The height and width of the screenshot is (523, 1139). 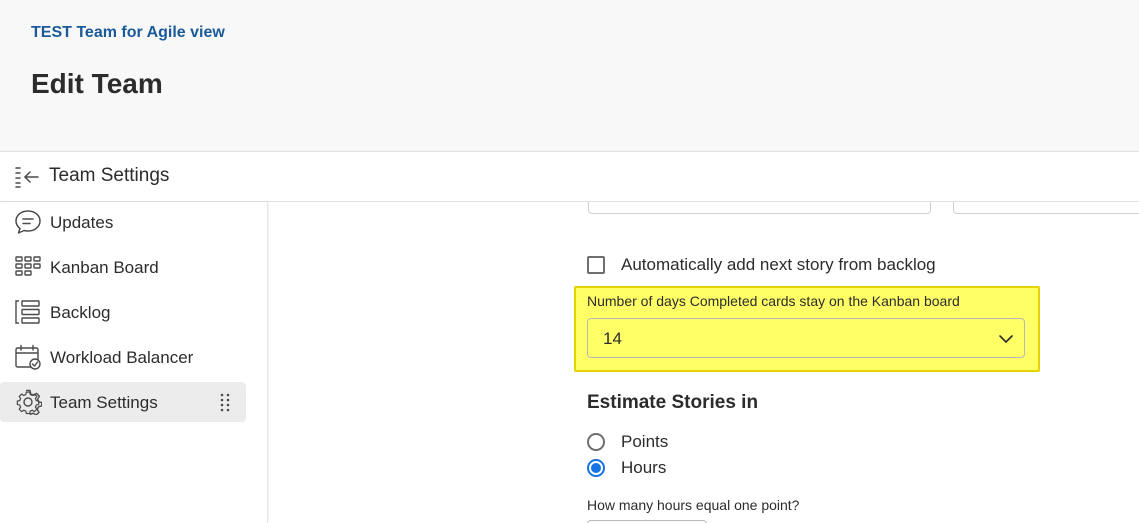 I want to click on points-radio, so click(x=596, y=442).